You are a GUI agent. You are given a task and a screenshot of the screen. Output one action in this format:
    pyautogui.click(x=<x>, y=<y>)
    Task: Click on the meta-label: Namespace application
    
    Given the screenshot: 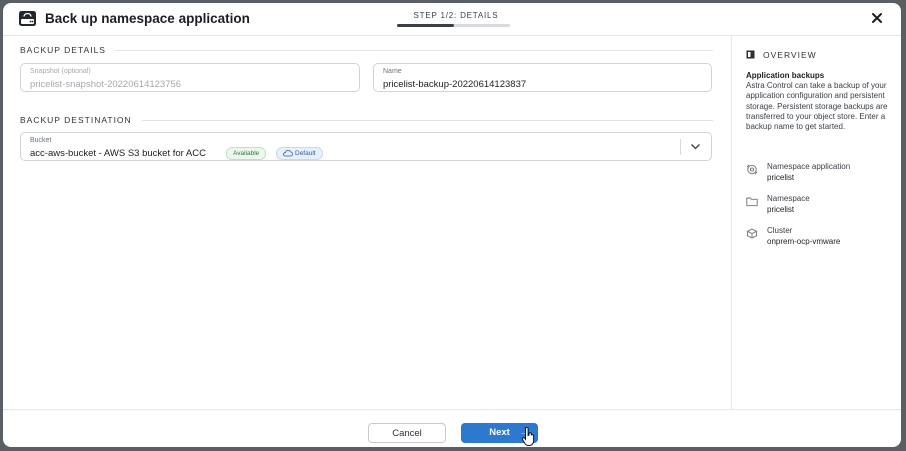 What is the action you would take?
    pyautogui.click(x=809, y=166)
    